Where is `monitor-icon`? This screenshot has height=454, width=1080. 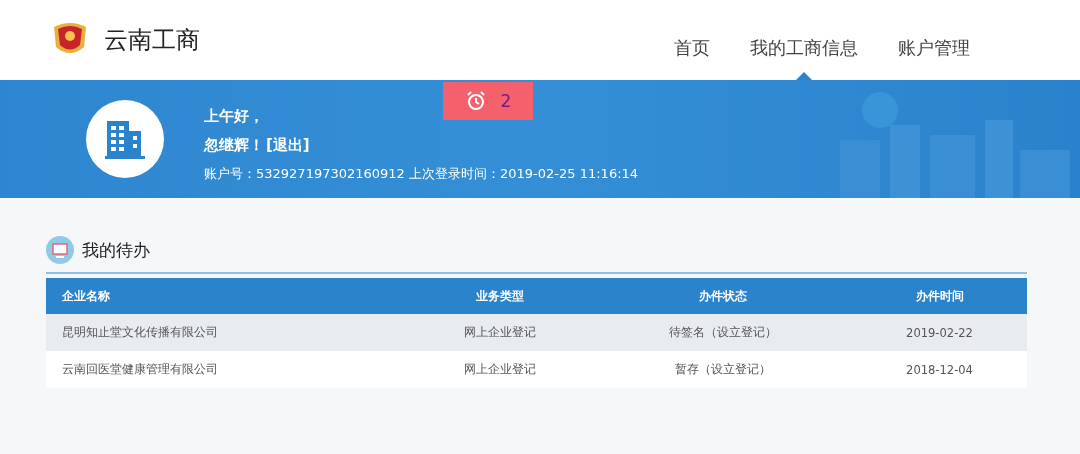
monitor-icon is located at coordinates (60, 250).